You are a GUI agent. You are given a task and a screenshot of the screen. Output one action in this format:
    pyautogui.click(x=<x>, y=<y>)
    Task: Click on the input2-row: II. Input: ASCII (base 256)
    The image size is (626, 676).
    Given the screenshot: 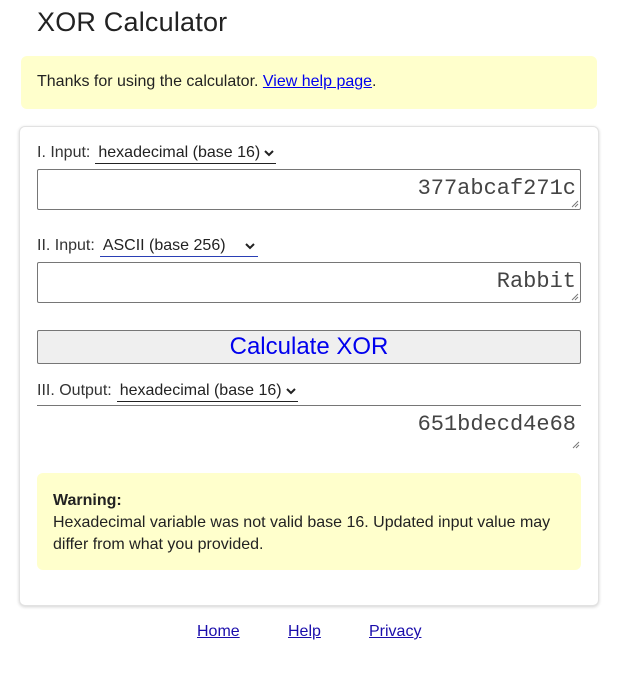 What is the action you would take?
    pyautogui.click(x=147, y=247)
    